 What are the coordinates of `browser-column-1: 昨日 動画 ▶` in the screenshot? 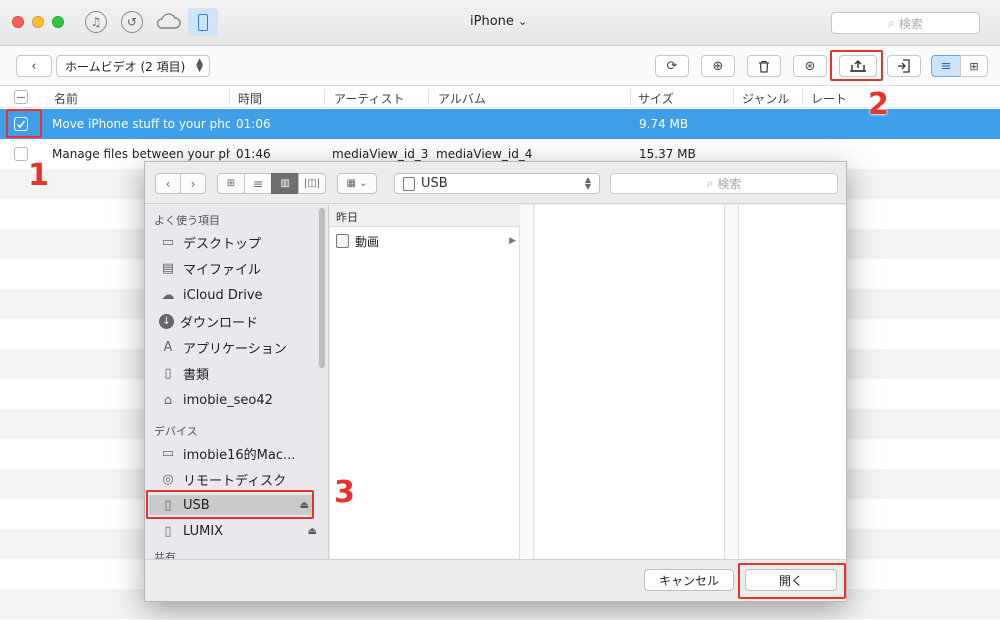 It's located at (425, 382).